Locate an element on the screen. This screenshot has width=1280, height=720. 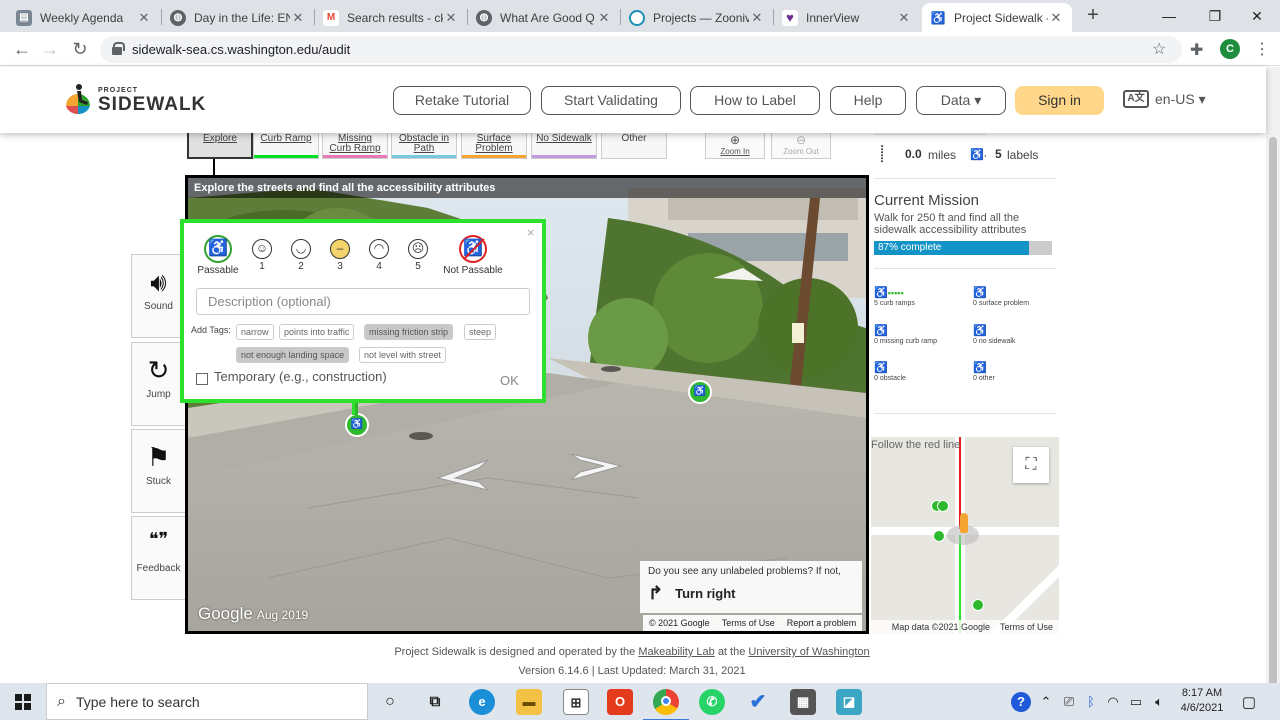
bluetooth-icon: ᛒ is located at coordinates (1091, 701).